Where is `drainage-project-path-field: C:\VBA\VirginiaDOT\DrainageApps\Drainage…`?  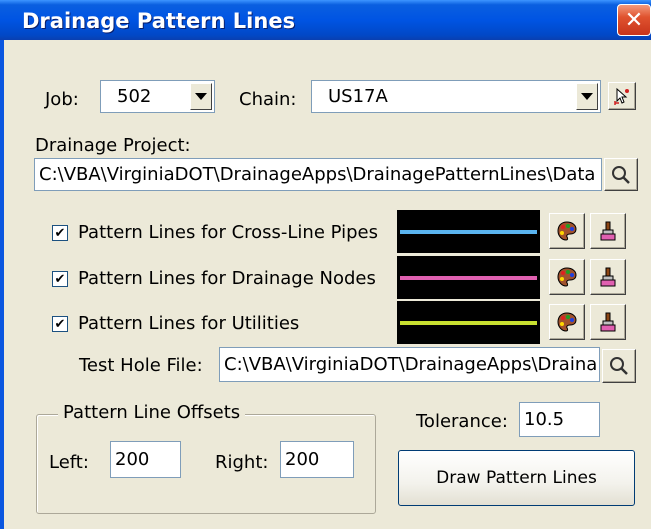 drainage-project-path-field: C:\VBA\VirginiaDOT\DrainageApps\Drainage… is located at coordinates (318, 174).